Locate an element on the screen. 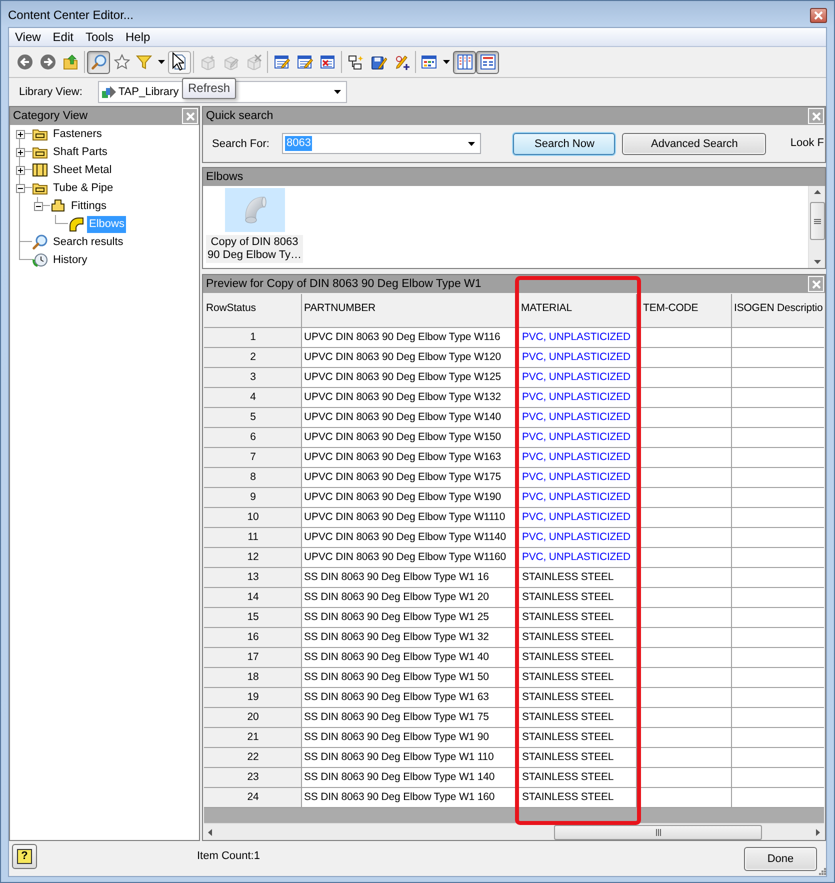 This screenshot has height=883, width=835. field-label: Library View: is located at coordinates (50, 92).